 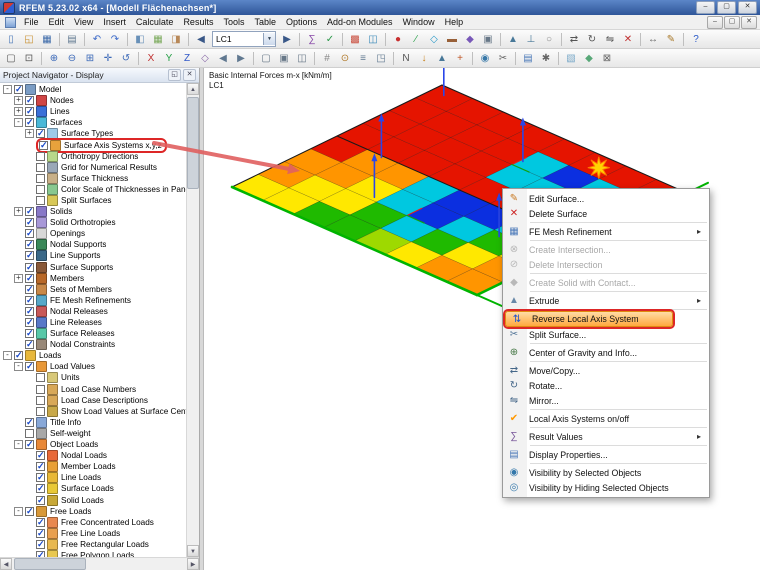 What do you see at coordinates (749, 22) in the screenshot?
I see `mdi-close-button: ✕` at bounding box center [749, 22].